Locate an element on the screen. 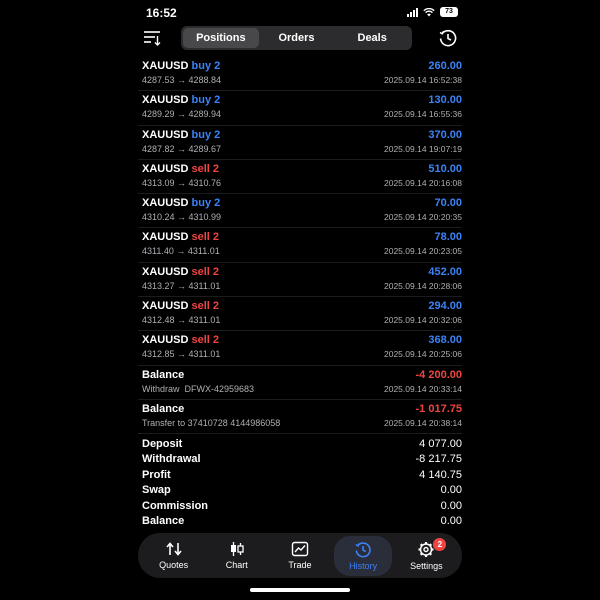 The width and height of the screenshot is (600, 600). deal-prices: 4312.48 → 4311.01 is located at coordinates (181, 320).